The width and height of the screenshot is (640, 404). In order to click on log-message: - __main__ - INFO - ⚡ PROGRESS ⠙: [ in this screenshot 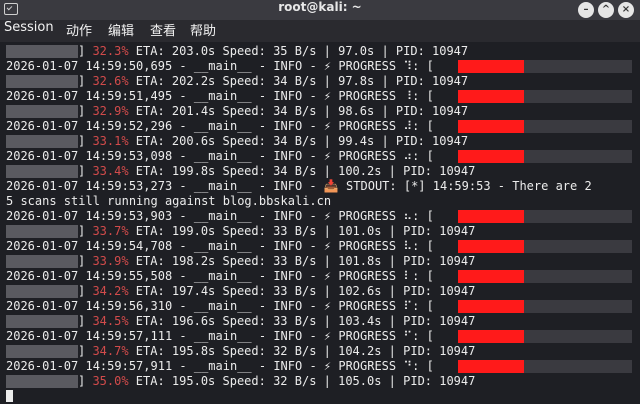, I will do `click(303, 366)`.